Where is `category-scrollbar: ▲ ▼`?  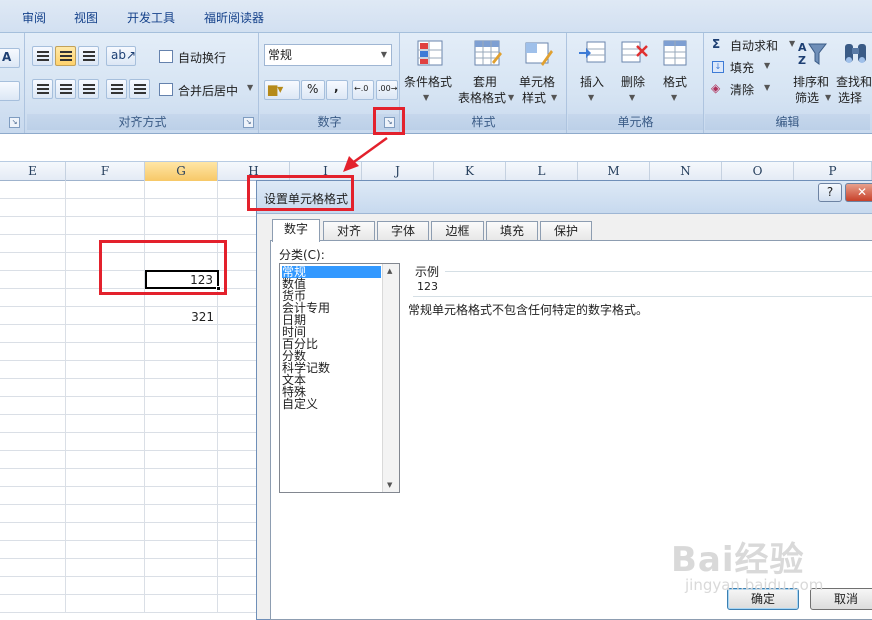
category-scrollbar: ▲ ▼ is located at coordinates (390, 378).